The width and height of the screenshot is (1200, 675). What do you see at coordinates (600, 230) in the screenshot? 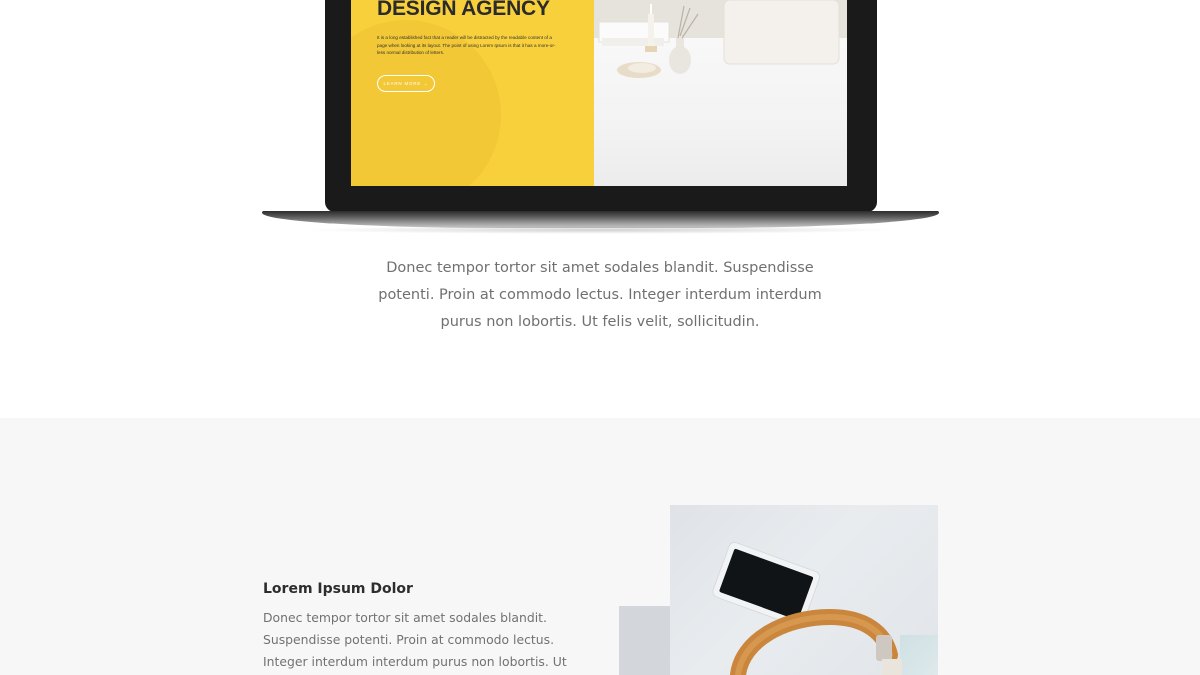
I see `laptop-shadow` at bounding box center [600, 230].